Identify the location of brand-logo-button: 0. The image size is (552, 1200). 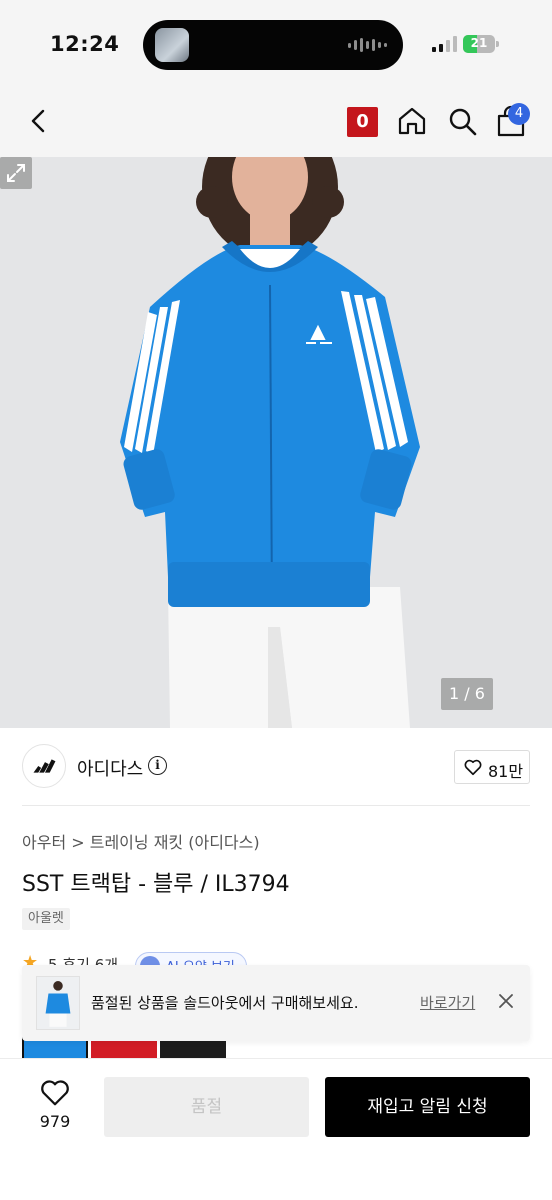
(362, 122).